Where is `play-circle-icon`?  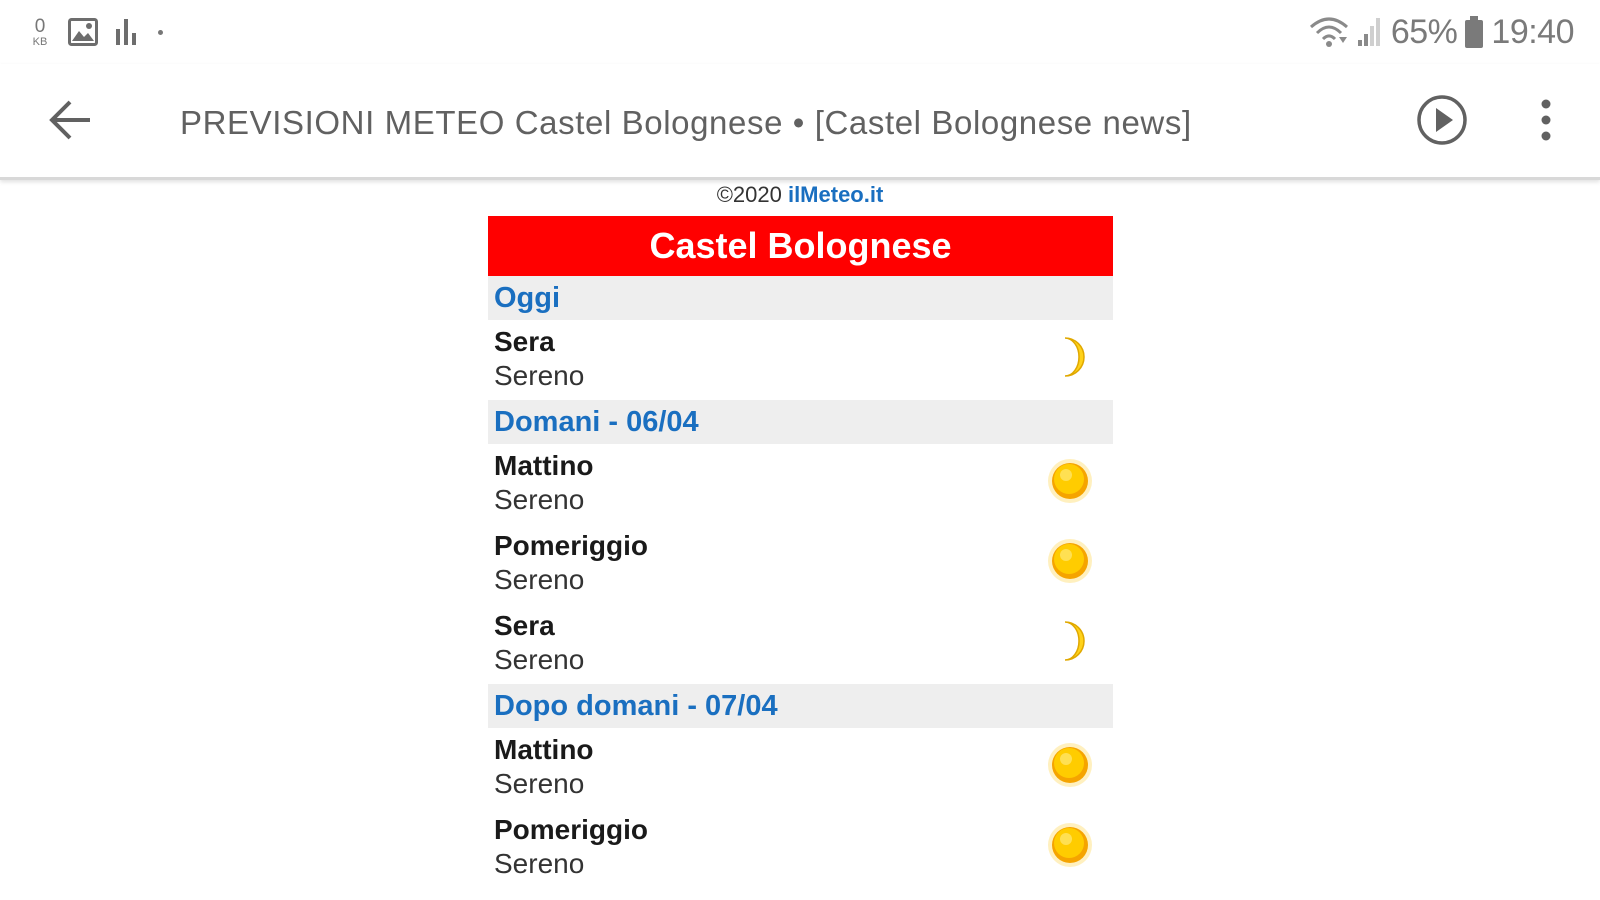 play-circle-icon is located at coordinates (1442, 122).